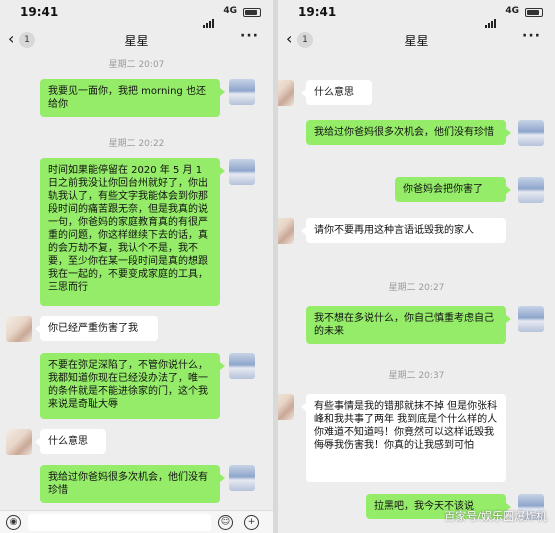 This screenshot has width=555, height=533. I want to click on timestamp: 星期二 20:27, so click(416, 288).